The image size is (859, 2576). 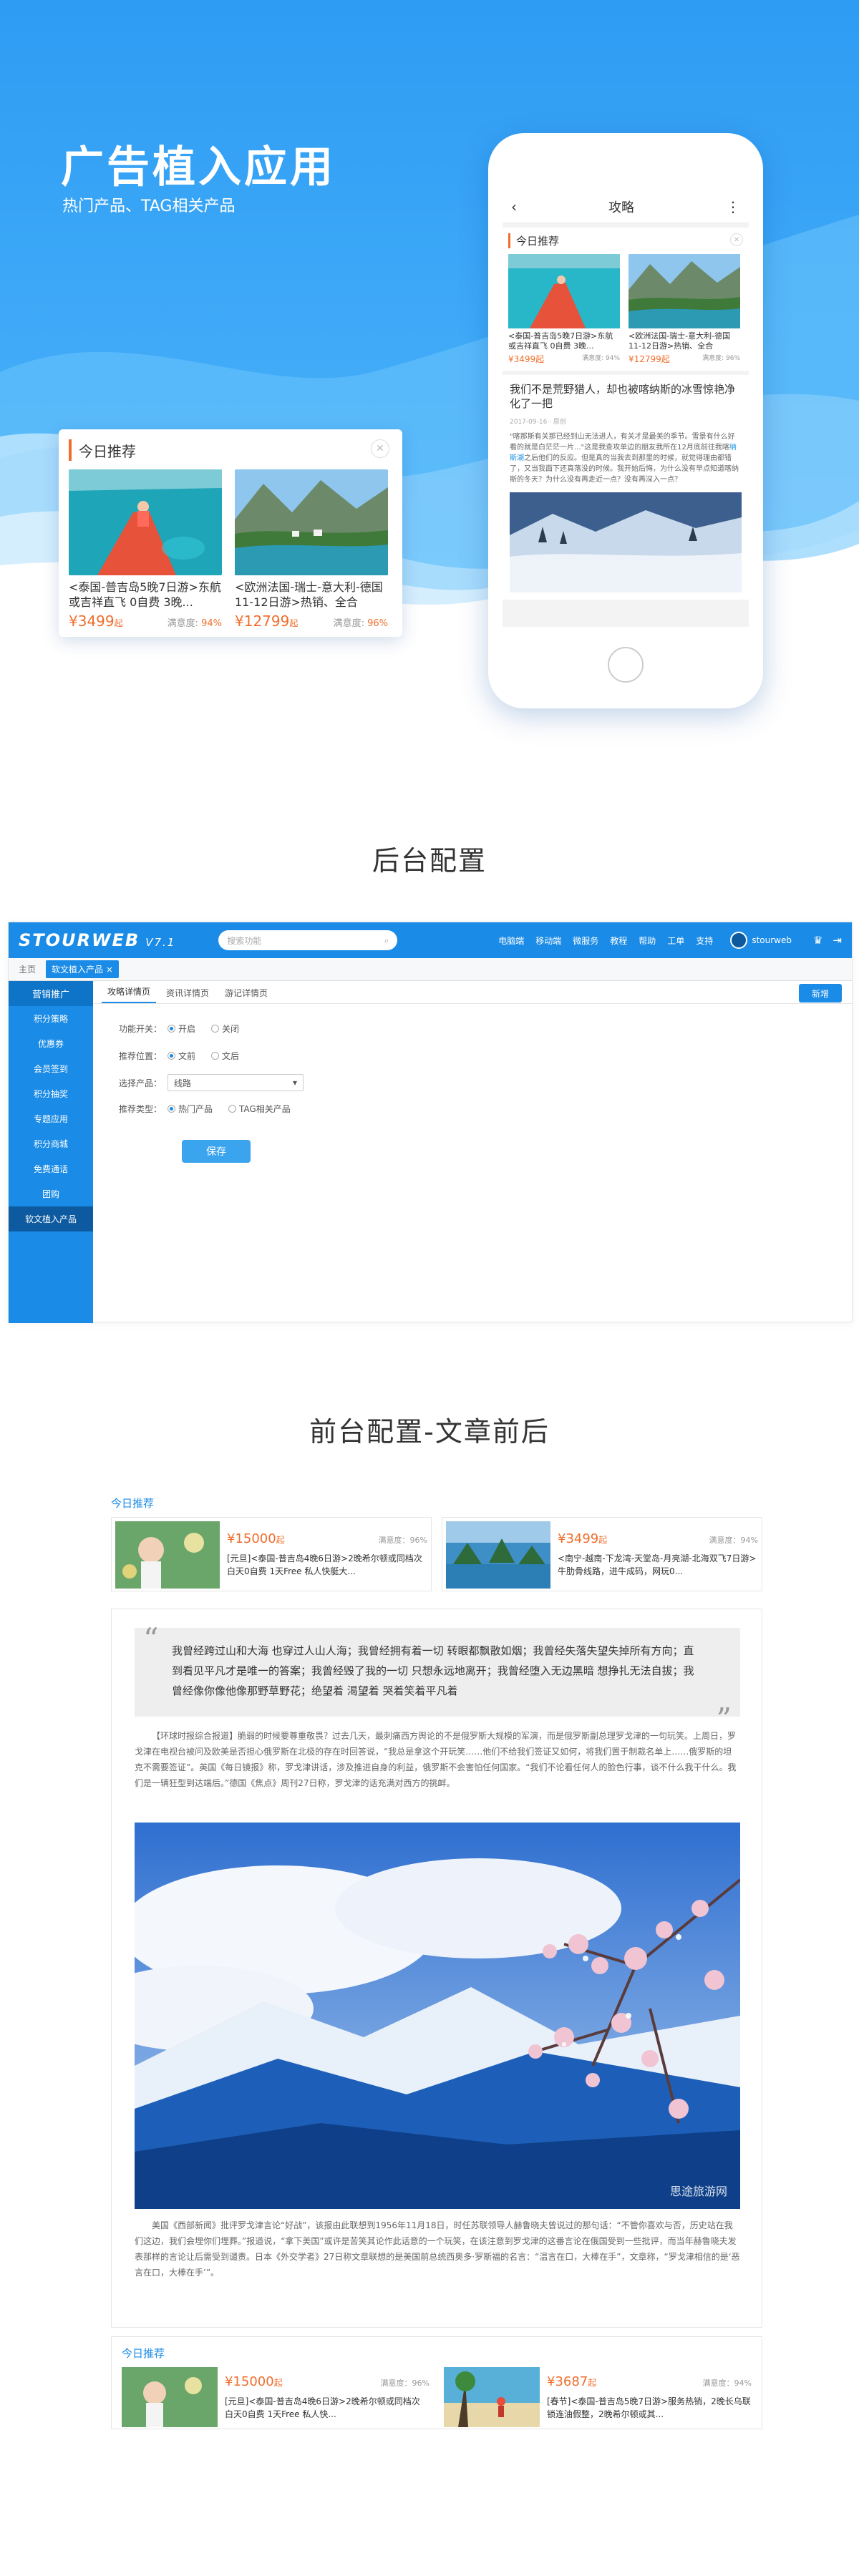 What do you see at coordinates (538, 241) in the screenshot?
I see `phone-rec-header: 今日推荐` at bounding box center [538, 241].